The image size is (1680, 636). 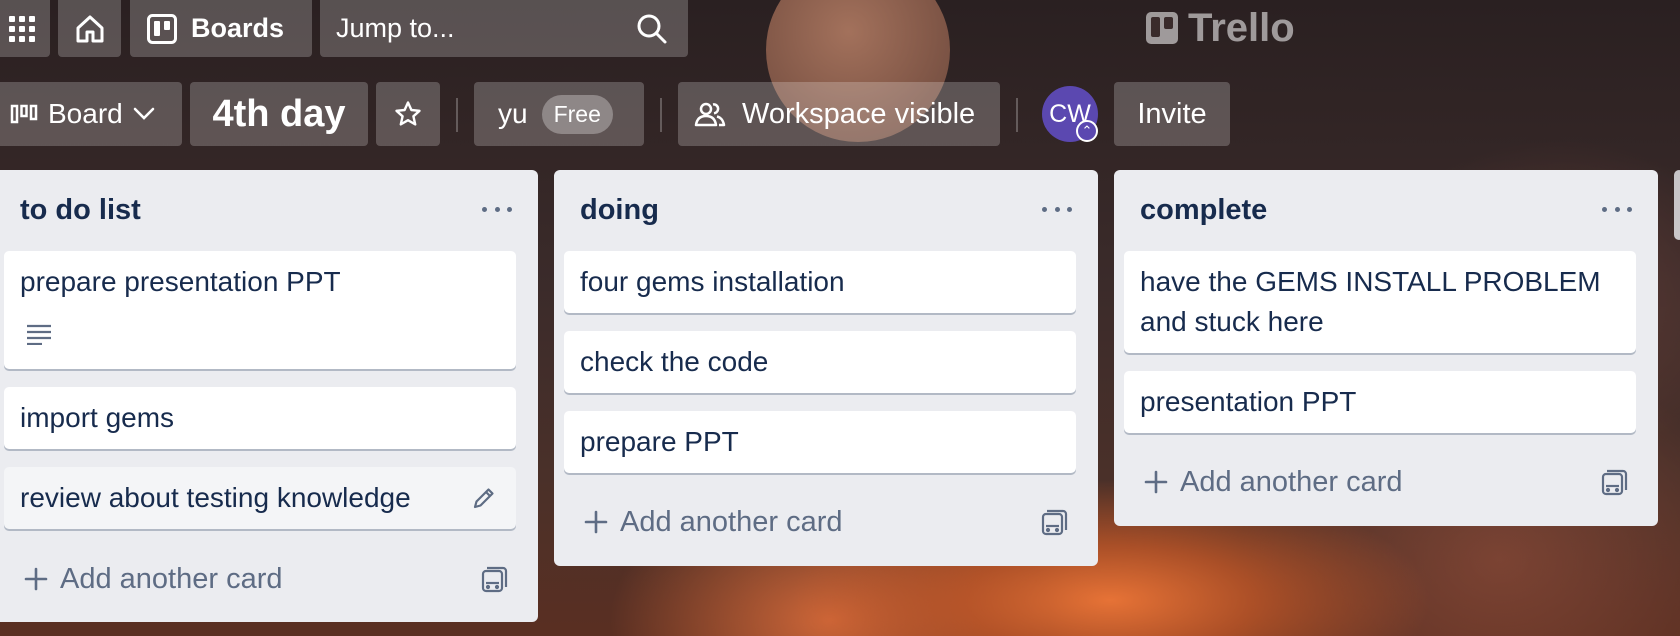 I want to click on edit-pencil-icon, so click(x=484, y=498).